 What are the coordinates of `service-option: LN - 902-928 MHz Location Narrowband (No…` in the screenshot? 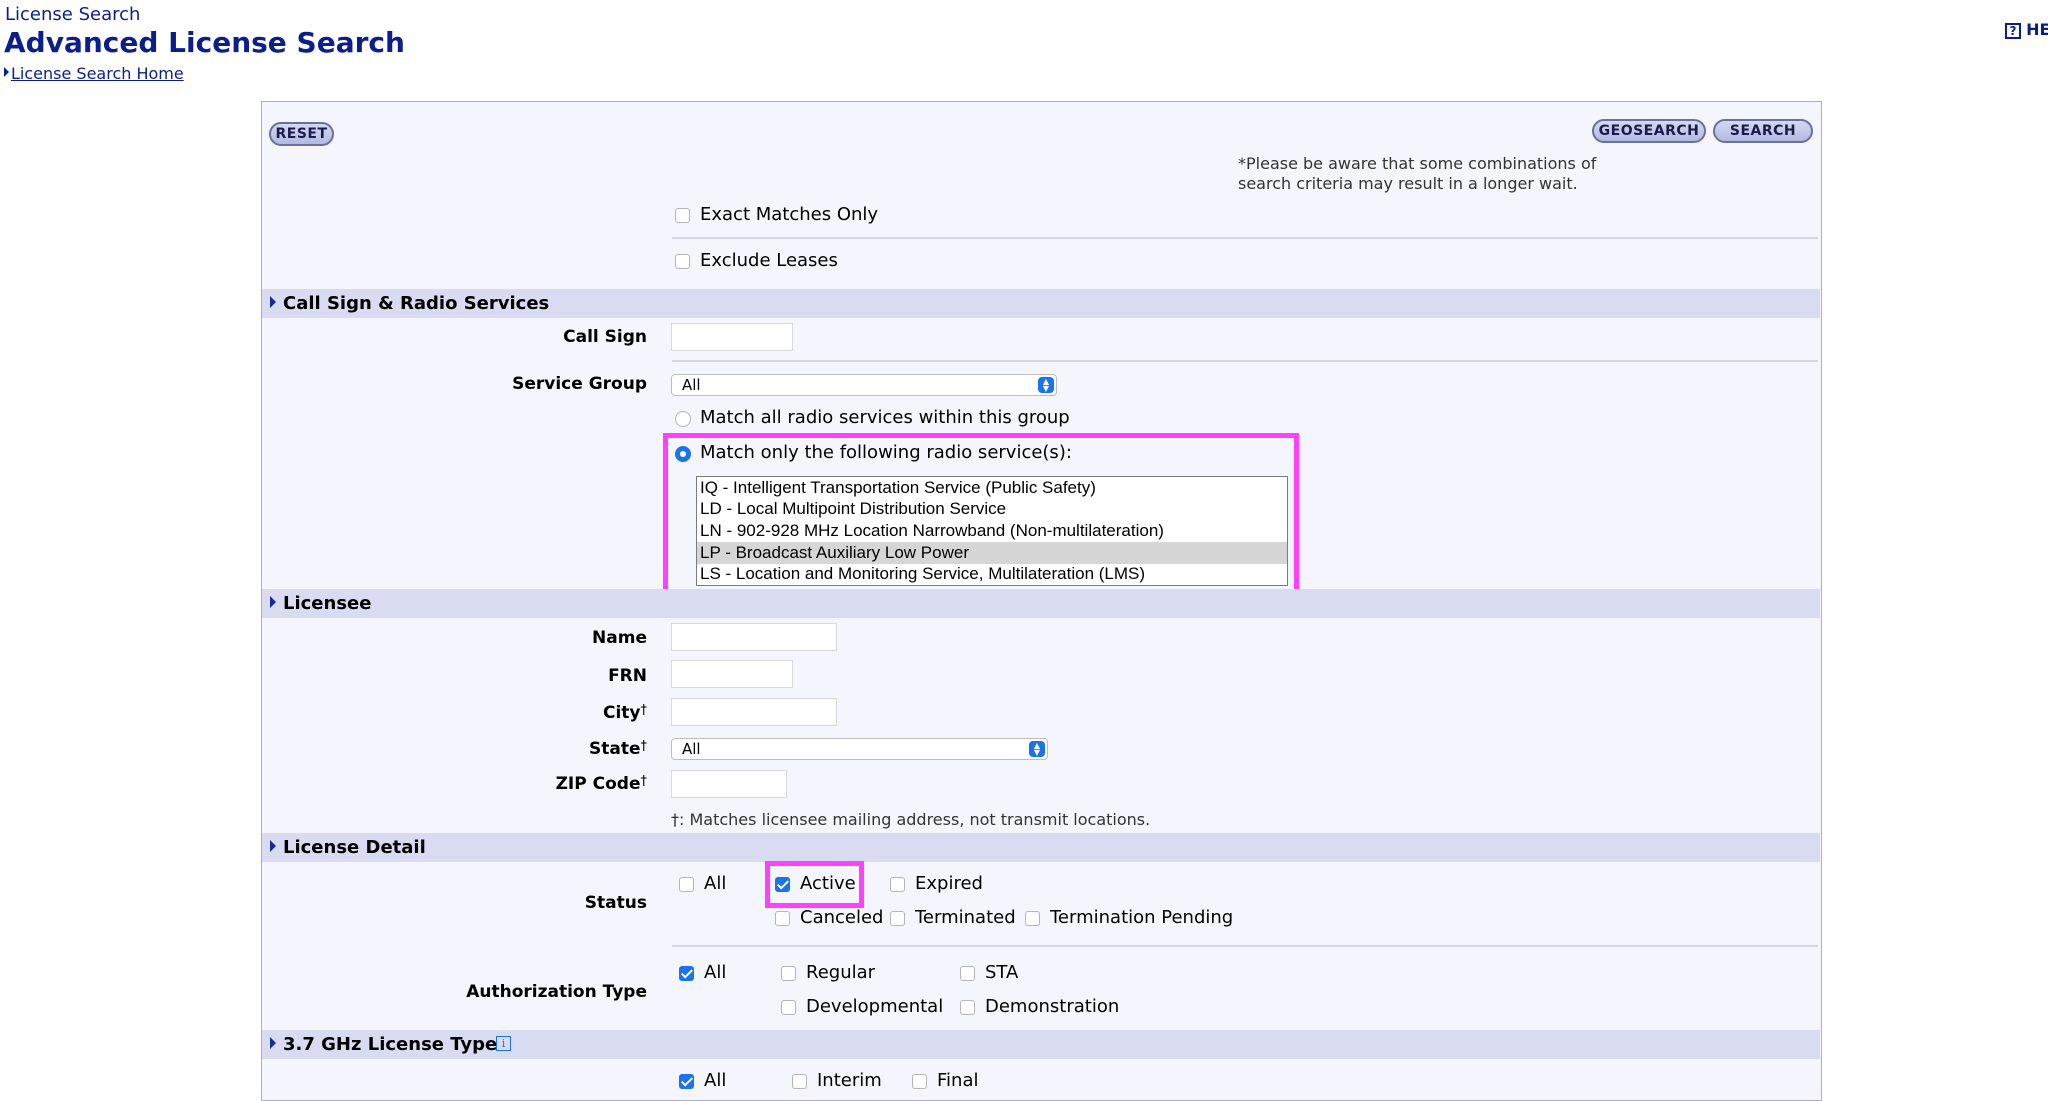 It's located at (992, 531).